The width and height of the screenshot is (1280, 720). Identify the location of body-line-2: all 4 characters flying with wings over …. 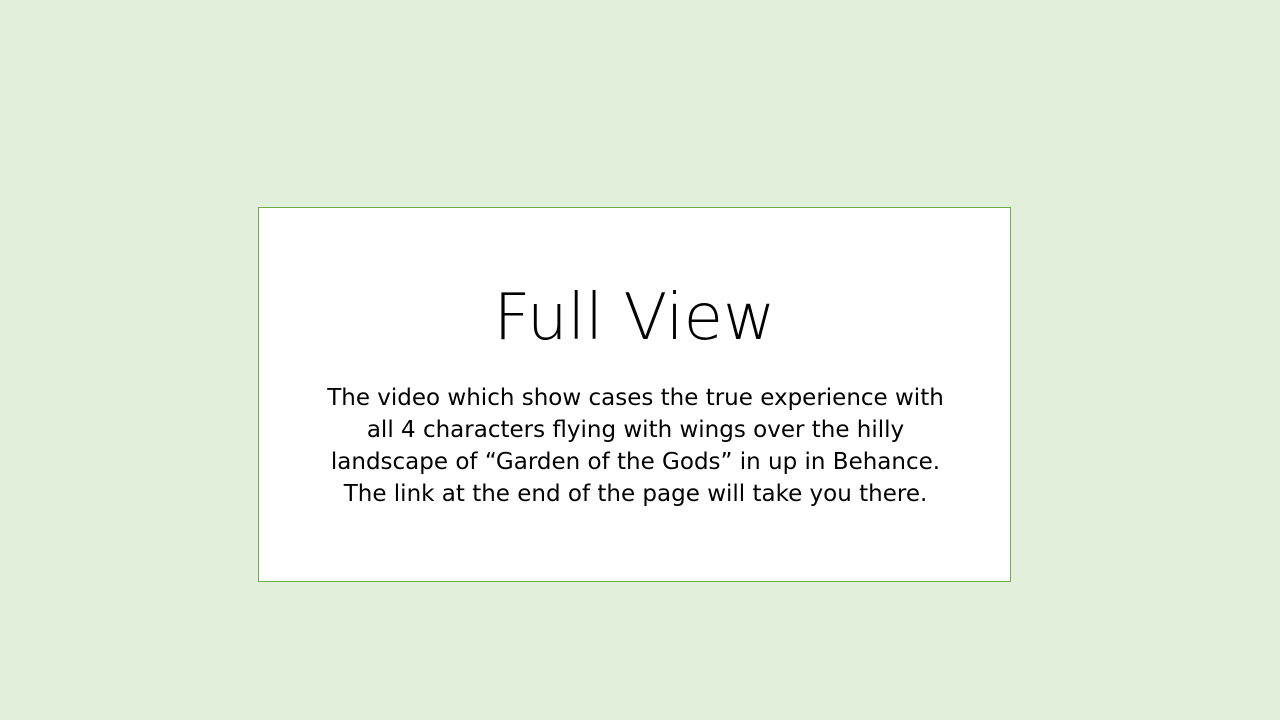
(635, 430).